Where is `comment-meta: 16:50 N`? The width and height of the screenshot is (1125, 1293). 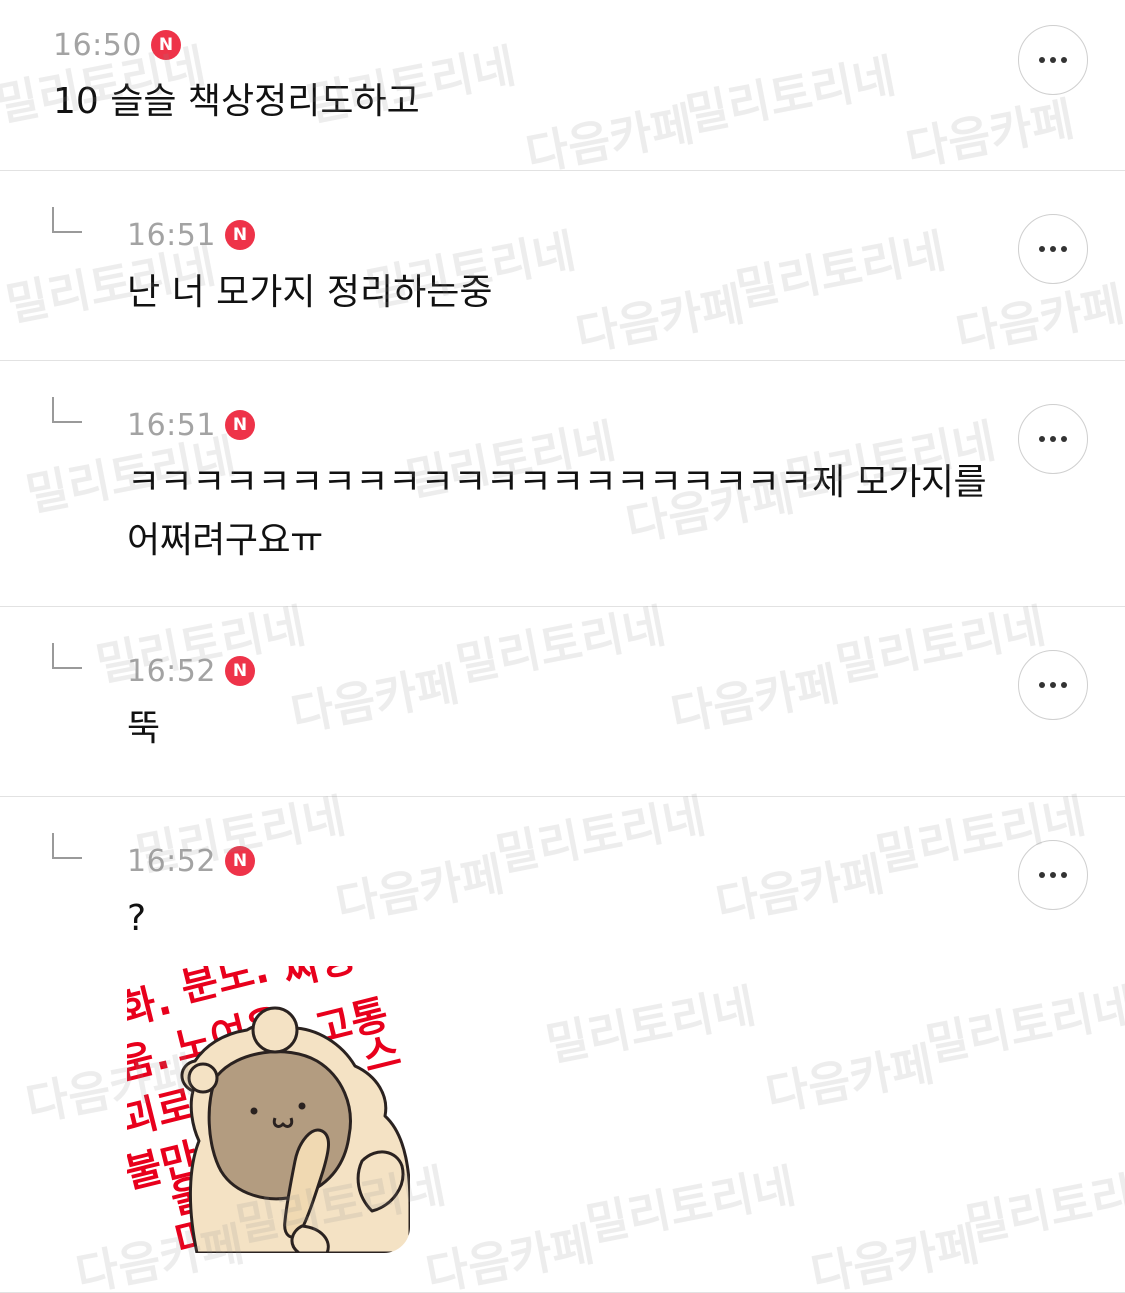
comment-meta: 16:50 N is located at coordinates (117, 45).